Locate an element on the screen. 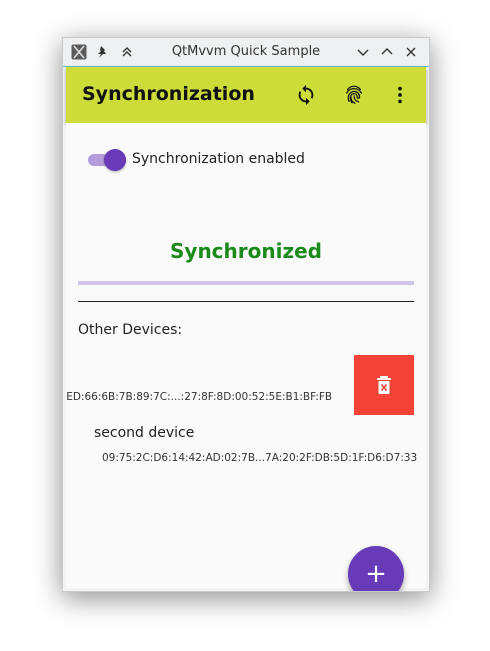 The width and height of the screenshot is (490, 651). more-vert-icon is located at coordinates (400, 95).